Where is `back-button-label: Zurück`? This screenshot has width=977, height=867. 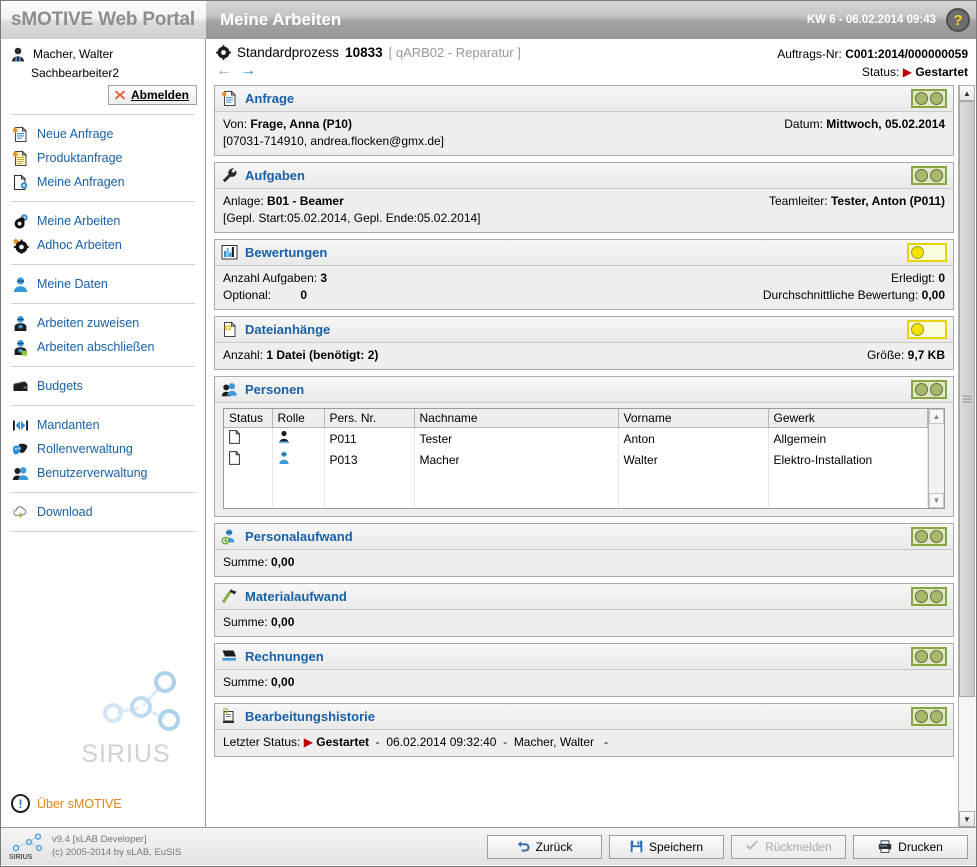
back-button-label: Zurück is located at coordinates (554, 846).